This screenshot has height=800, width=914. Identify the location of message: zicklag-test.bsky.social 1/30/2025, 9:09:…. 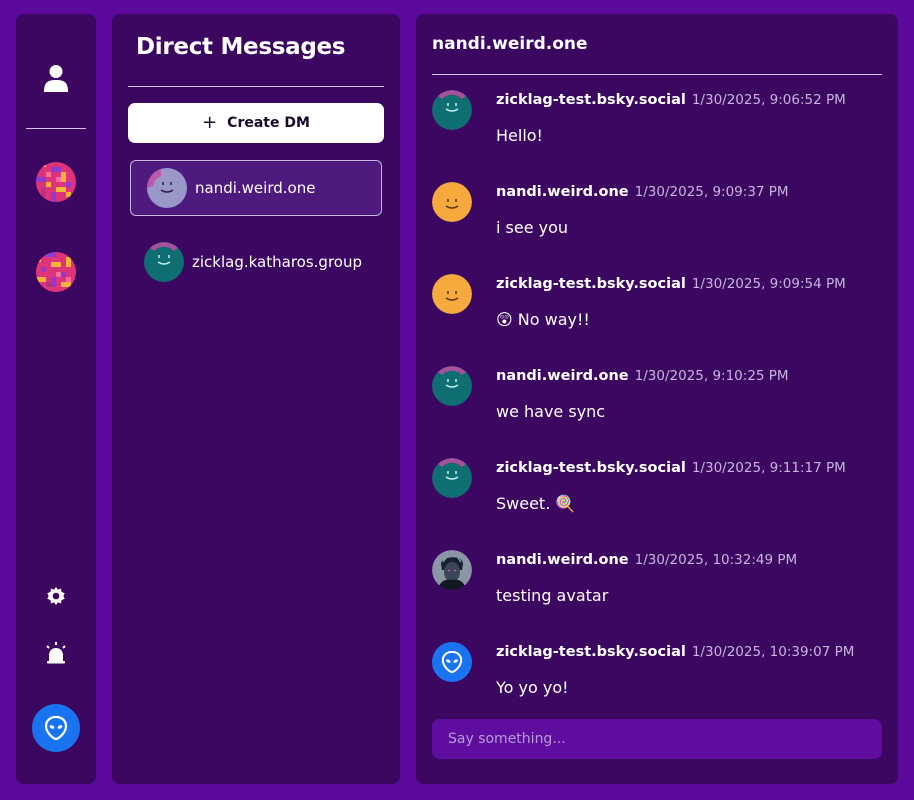
(657, 314).